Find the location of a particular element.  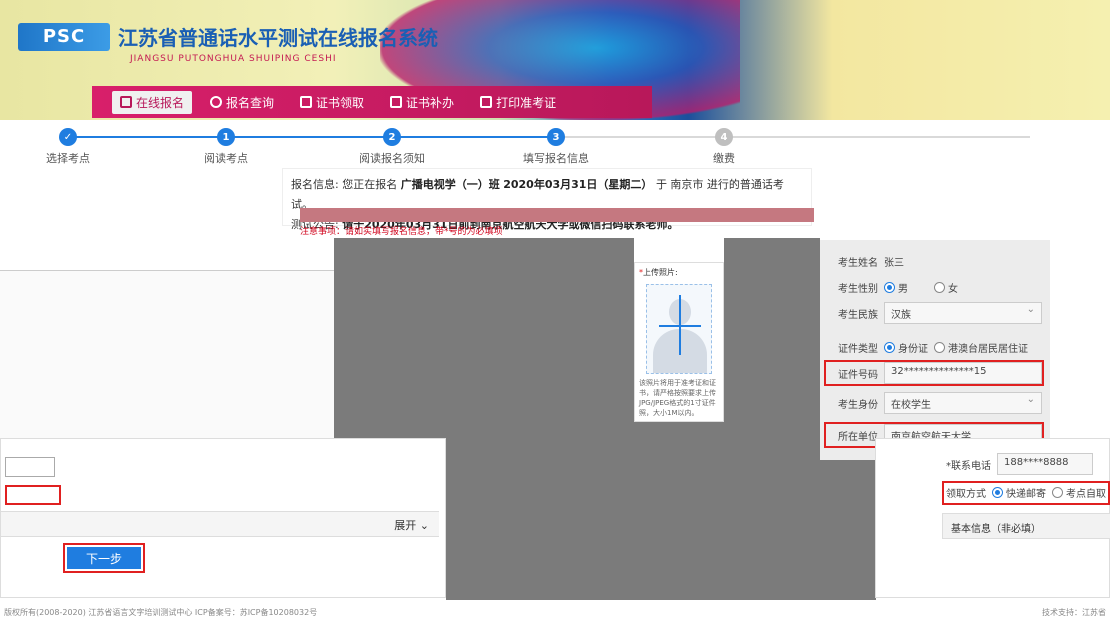

field-label: 考生身份 is located at coordinates (858, 405).